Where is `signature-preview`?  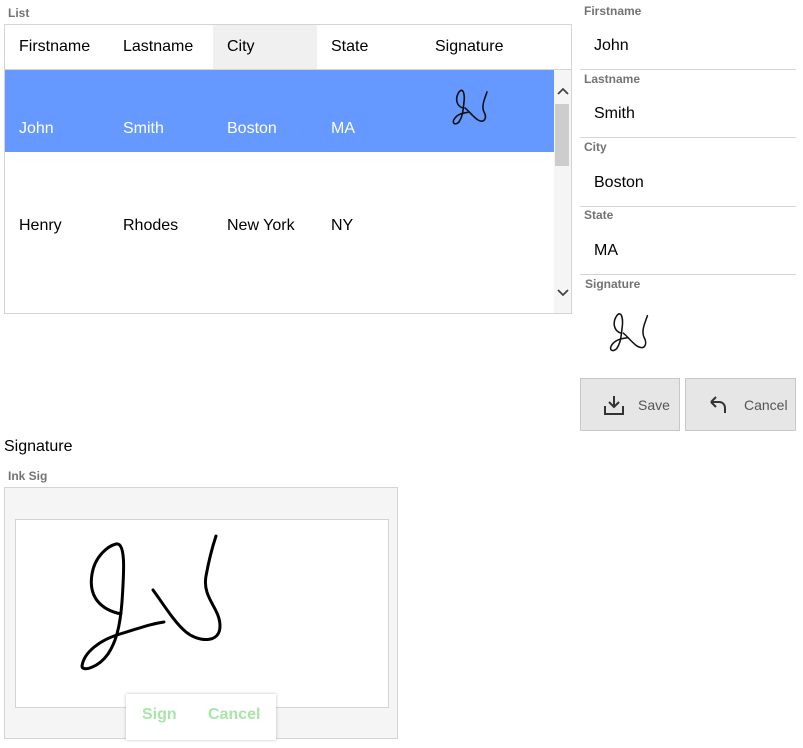 signature-preview is located at coordinates (629, 332).